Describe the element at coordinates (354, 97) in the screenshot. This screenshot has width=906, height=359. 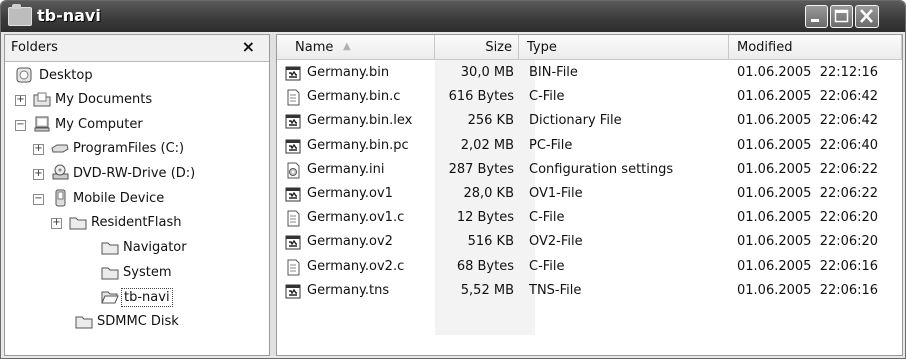
I see `file-name: Germany.bin.c` at that location.